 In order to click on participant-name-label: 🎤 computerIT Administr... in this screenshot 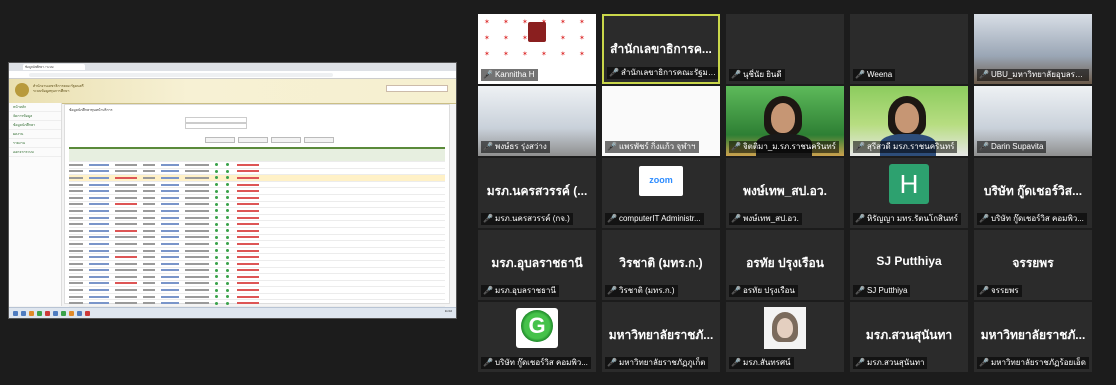, I will do `click(654, 219)`.